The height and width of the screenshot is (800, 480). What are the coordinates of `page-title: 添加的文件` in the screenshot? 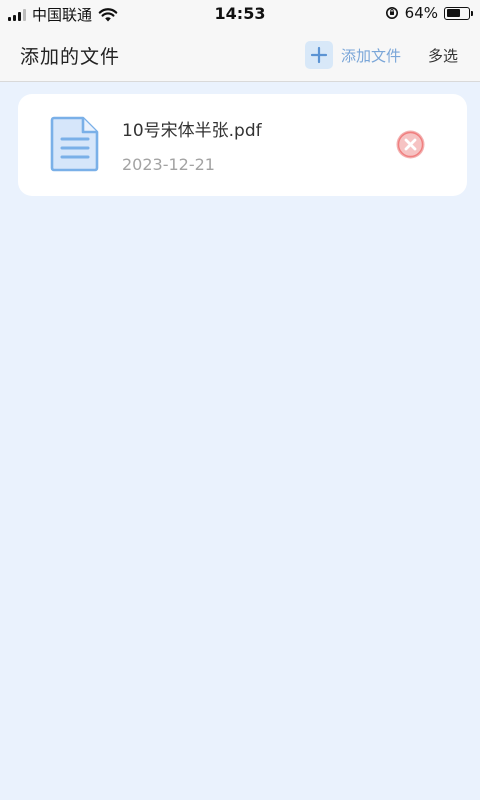 It's located at (70, 57).